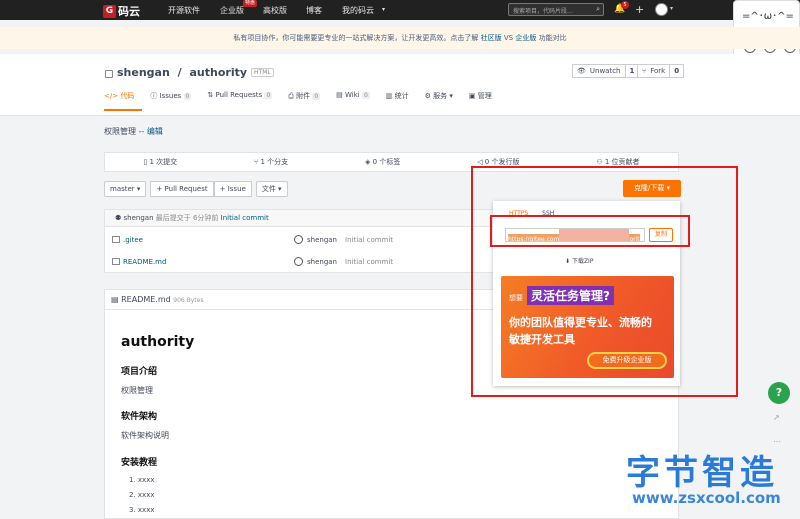 This screenshot has width=800, height=519. I want to click on tab-attachments: ⎙ 附件 0, so click(308, 101).